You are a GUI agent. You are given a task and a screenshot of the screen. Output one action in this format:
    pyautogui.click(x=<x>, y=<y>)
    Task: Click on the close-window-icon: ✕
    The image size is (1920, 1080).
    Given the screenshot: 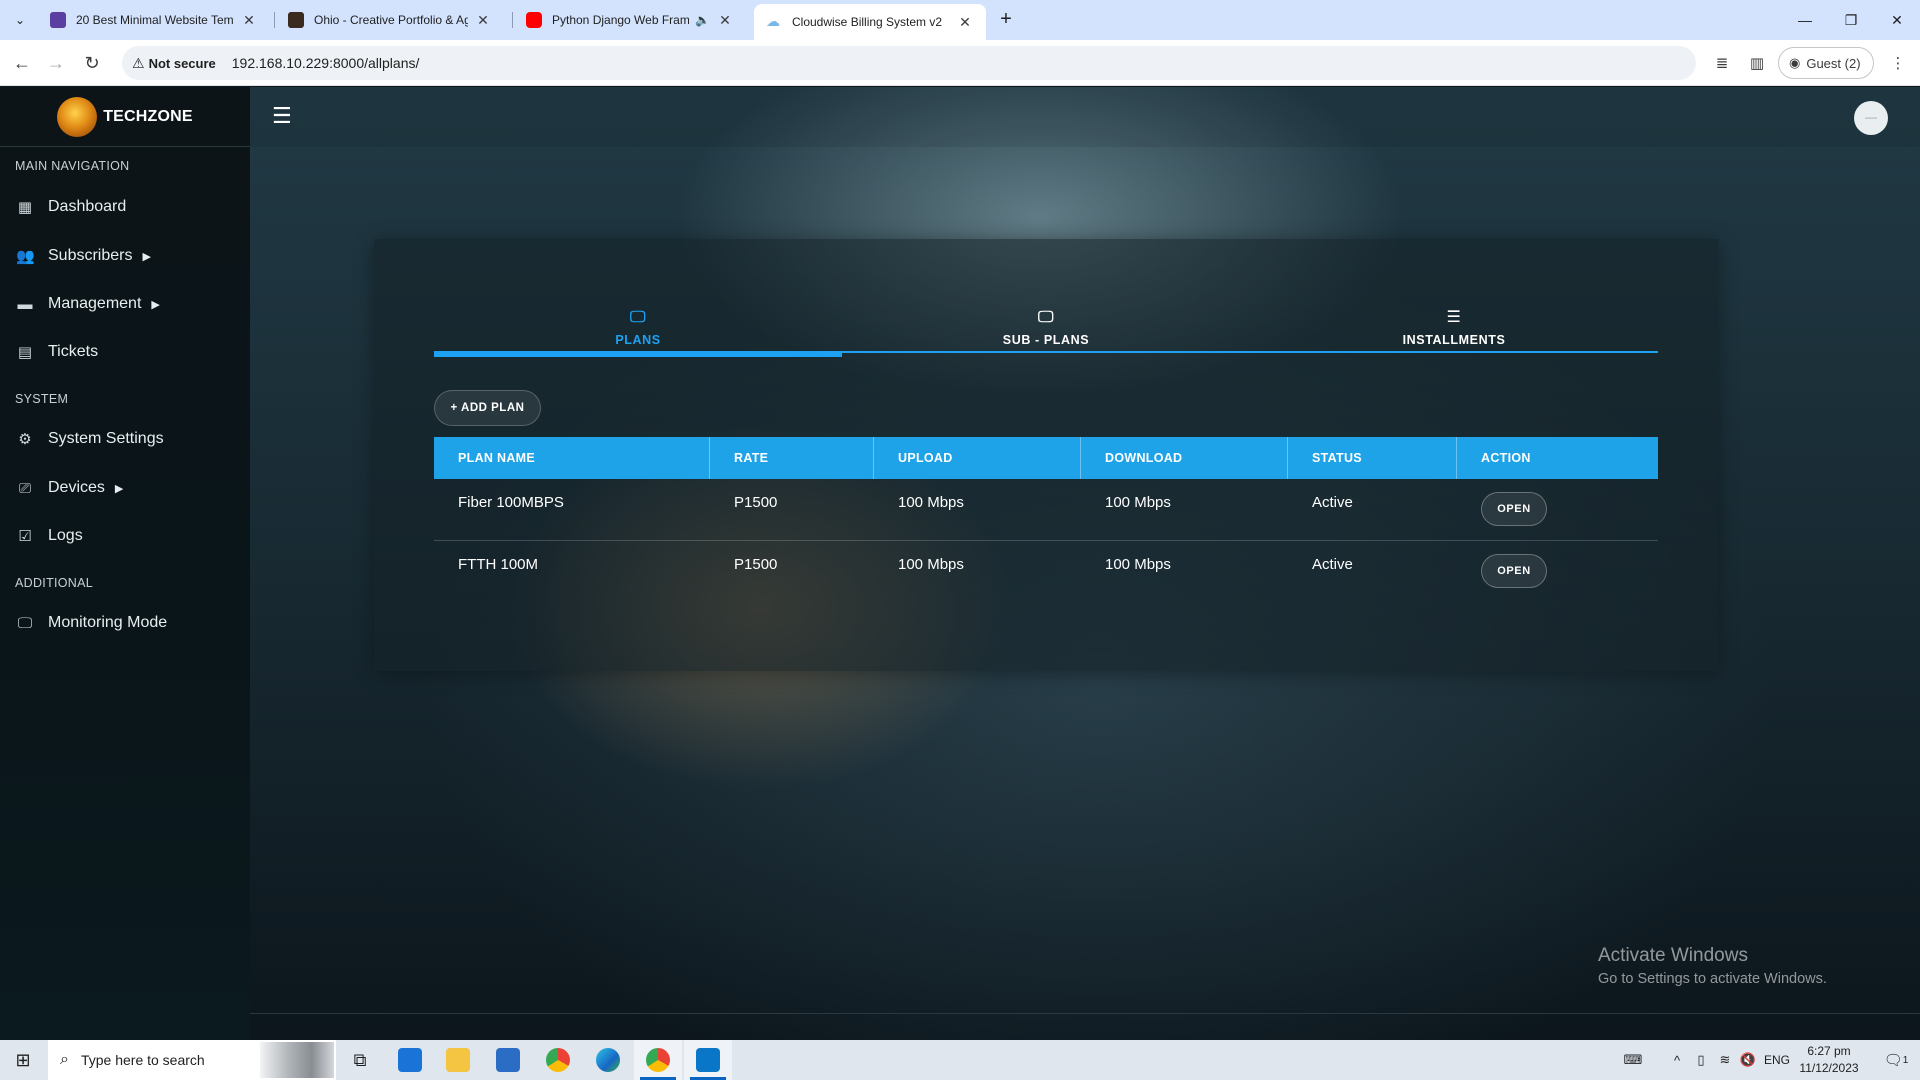 What is the action you would take?
    pyautogui.click(x=1897, y=20)
    